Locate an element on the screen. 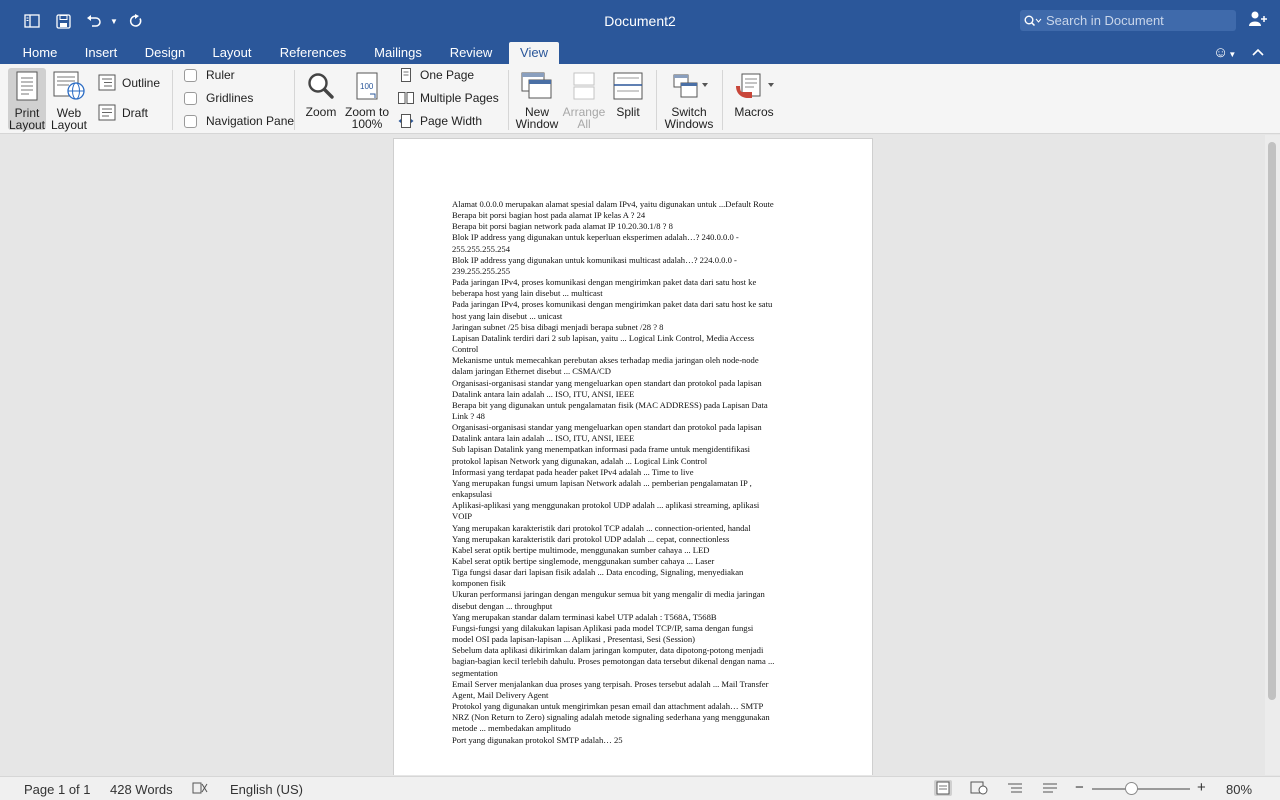  tab-mailings: Mailings is located at coordinates (398, 53).